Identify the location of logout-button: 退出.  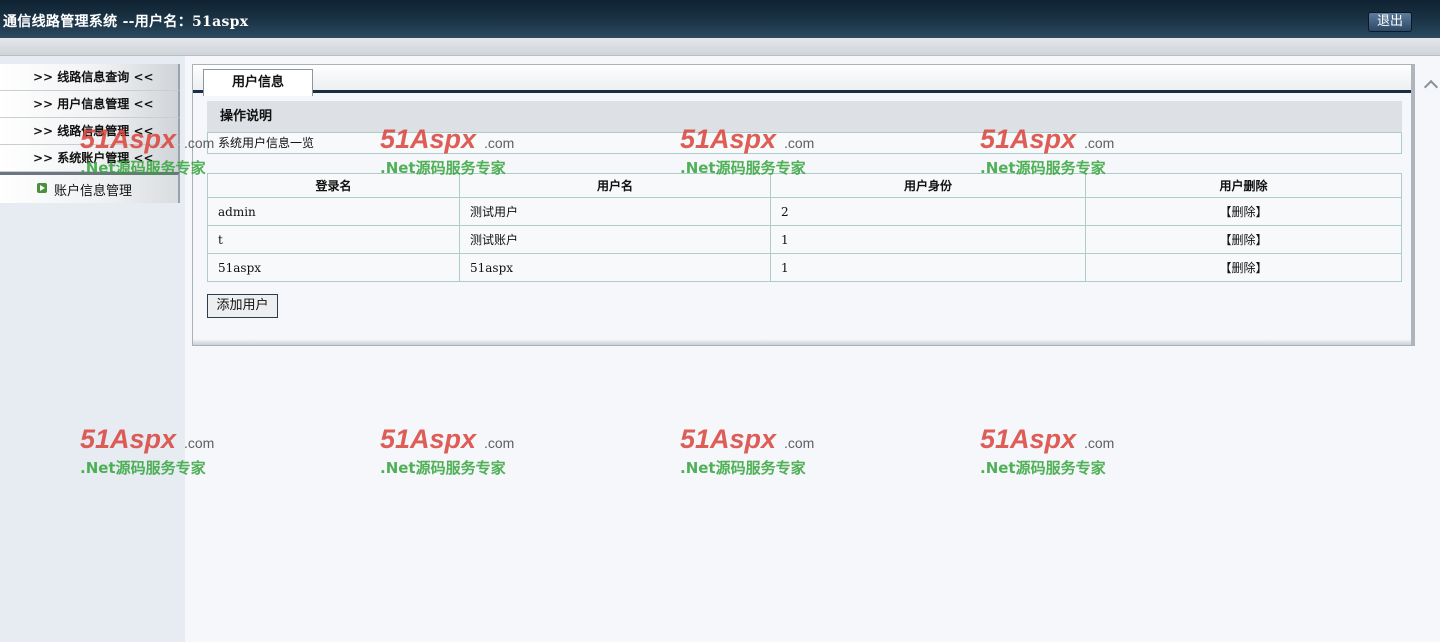
(1390, 22).